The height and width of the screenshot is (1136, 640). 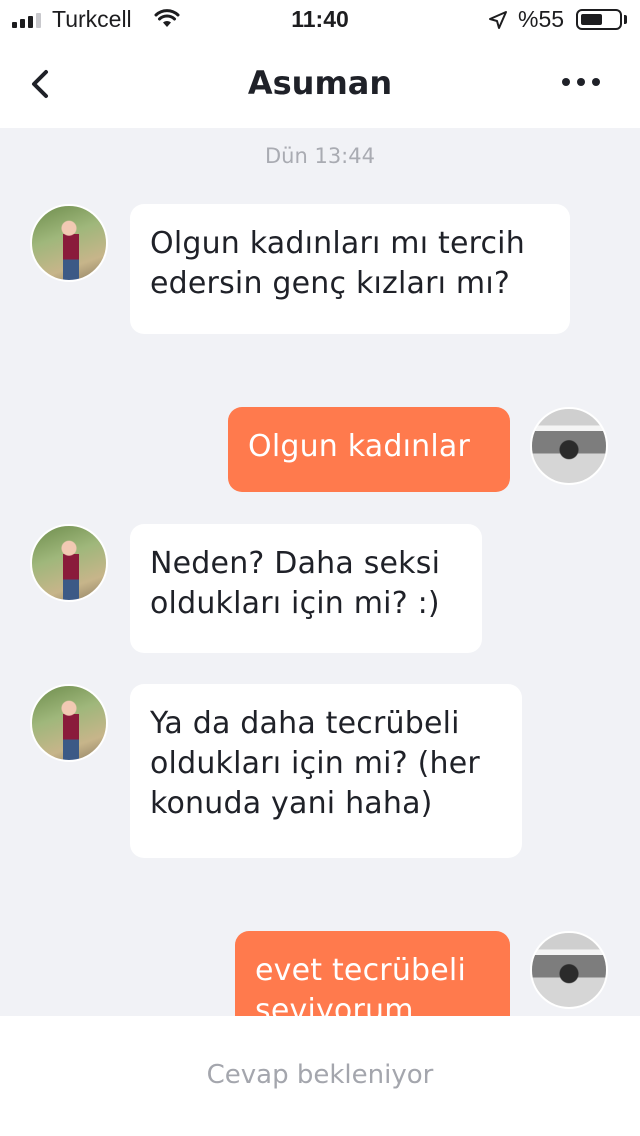 I want to click on chat-header: Asuman, so click(x=320, y=84).